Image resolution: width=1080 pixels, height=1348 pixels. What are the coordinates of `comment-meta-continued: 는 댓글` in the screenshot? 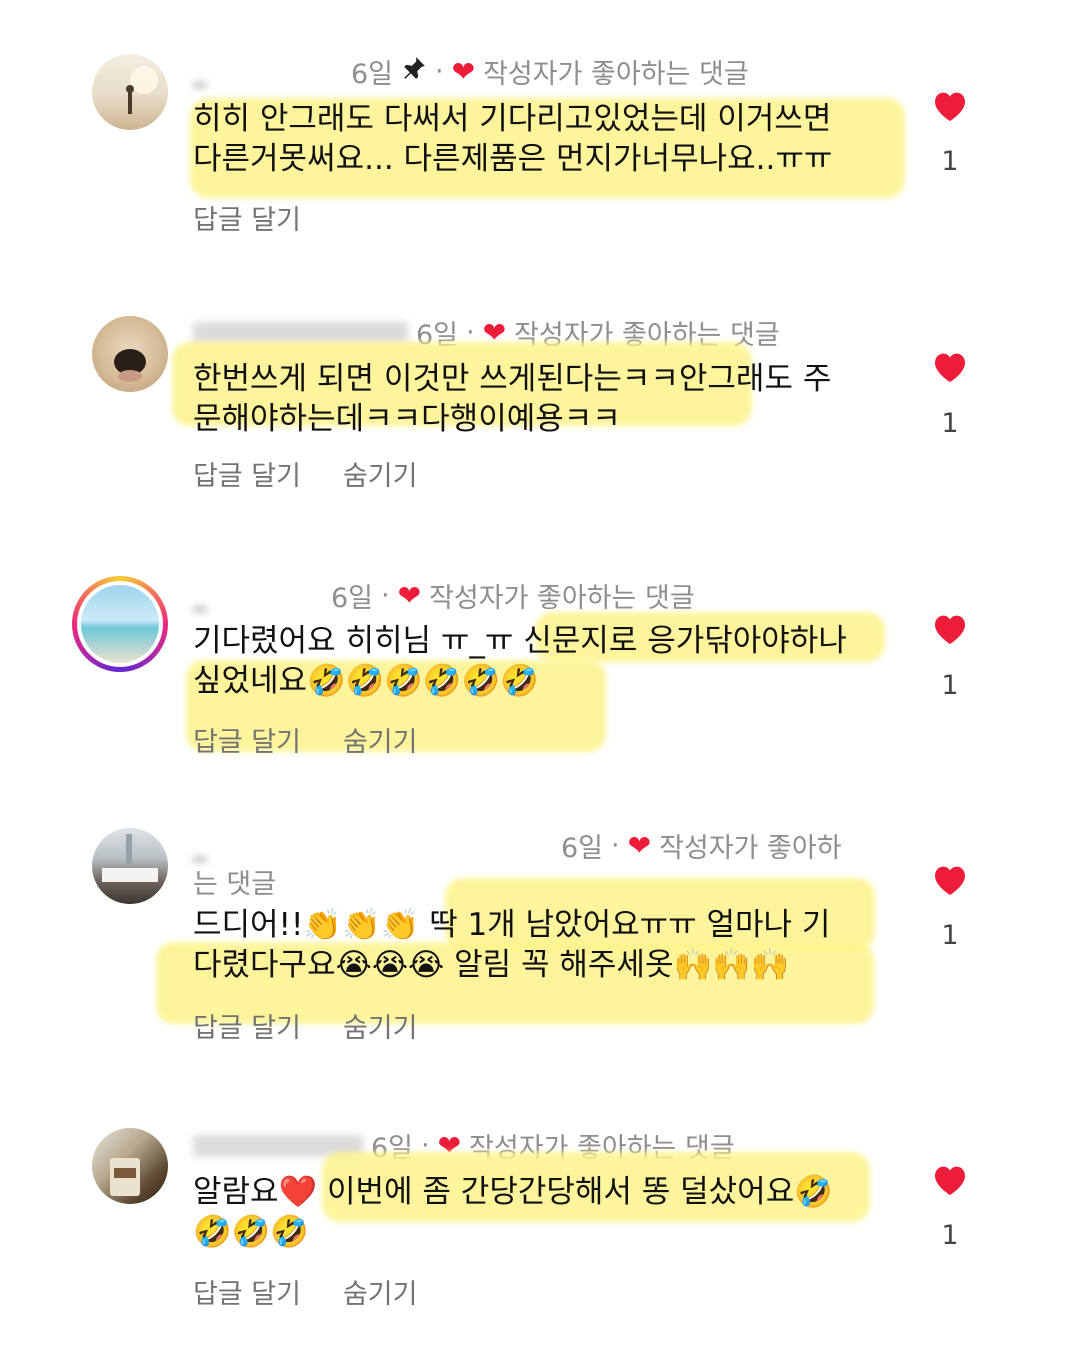 It's located at (234, 881).